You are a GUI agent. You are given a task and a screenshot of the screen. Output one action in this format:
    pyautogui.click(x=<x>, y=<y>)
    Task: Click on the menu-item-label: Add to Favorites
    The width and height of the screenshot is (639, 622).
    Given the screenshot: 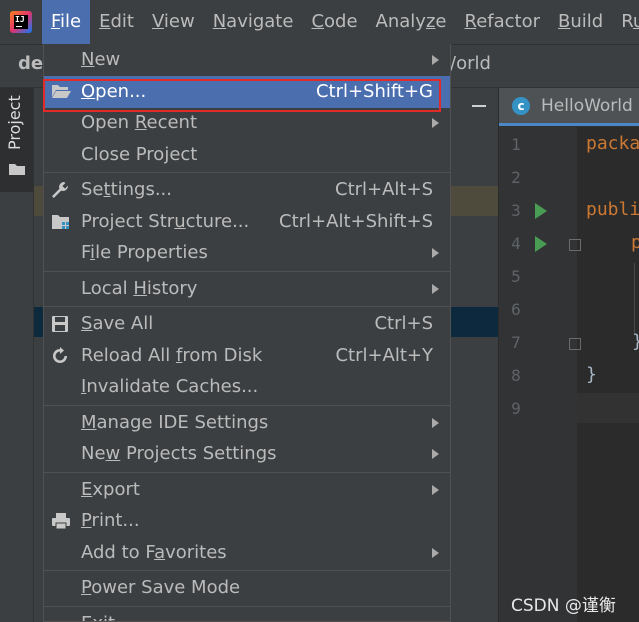 What is the action you would take?
    pyautogui.click(x=154, y=552)
    